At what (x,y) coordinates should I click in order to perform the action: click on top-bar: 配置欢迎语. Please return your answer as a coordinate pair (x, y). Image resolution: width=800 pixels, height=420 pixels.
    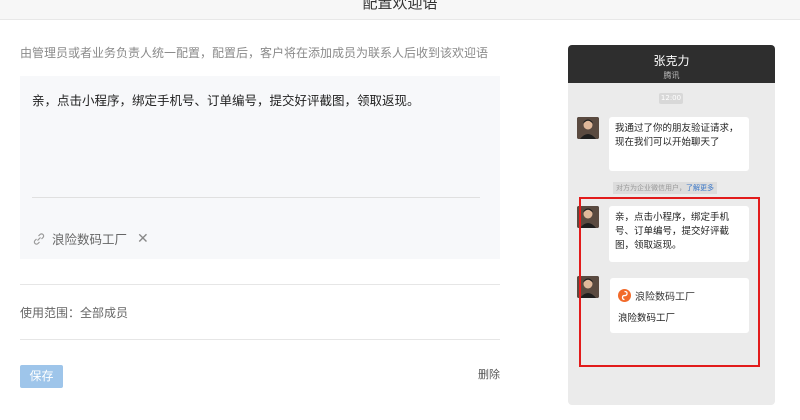
    Looking at the image, I should click on (400, 10).